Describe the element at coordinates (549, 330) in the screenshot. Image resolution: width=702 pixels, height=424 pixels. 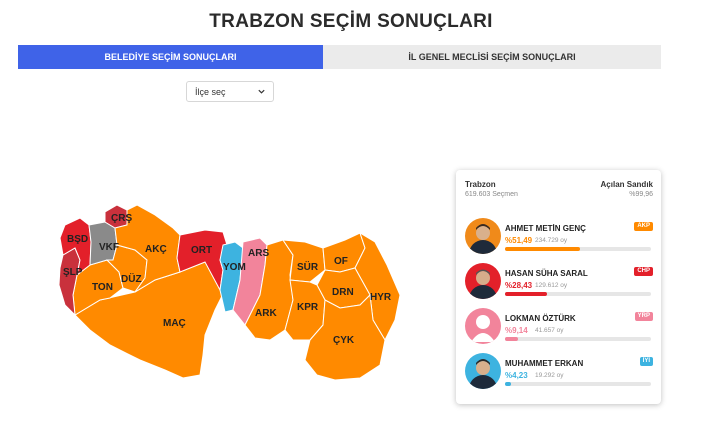
I see `vote-count: 41.657 oy` at that location.